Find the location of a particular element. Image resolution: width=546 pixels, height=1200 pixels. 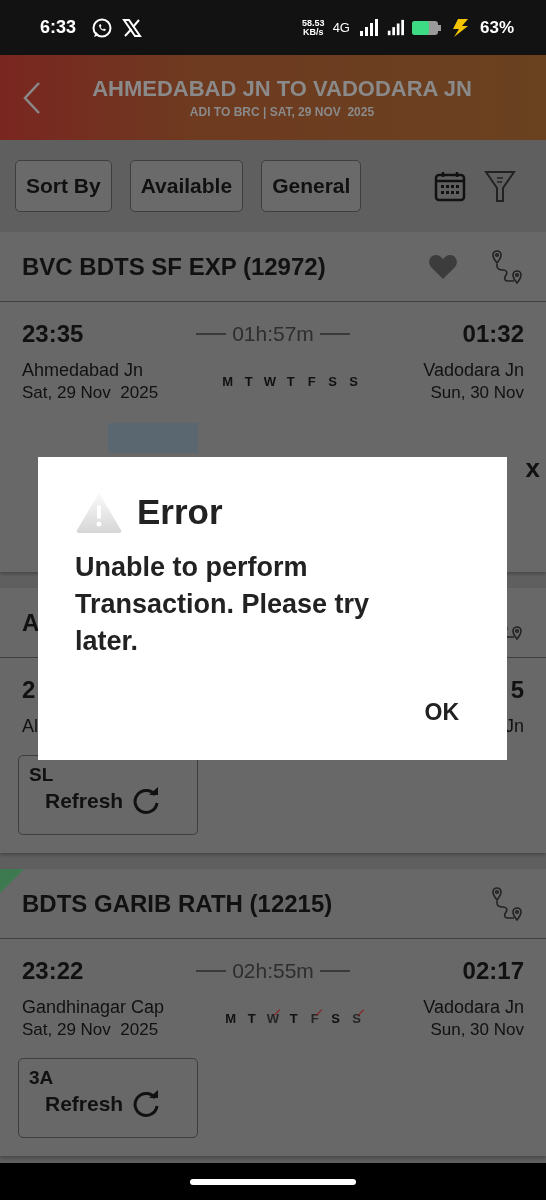

ok-button: OK is located at coordinates (441, 712).